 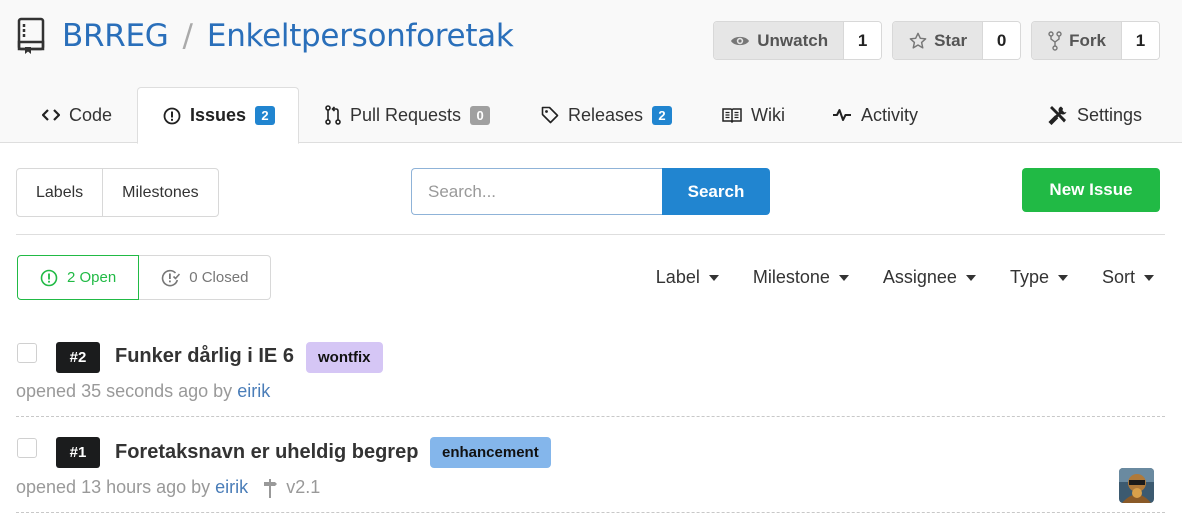 I want to click on unwatch-label: Unwatch, so click(x=793, y=40).